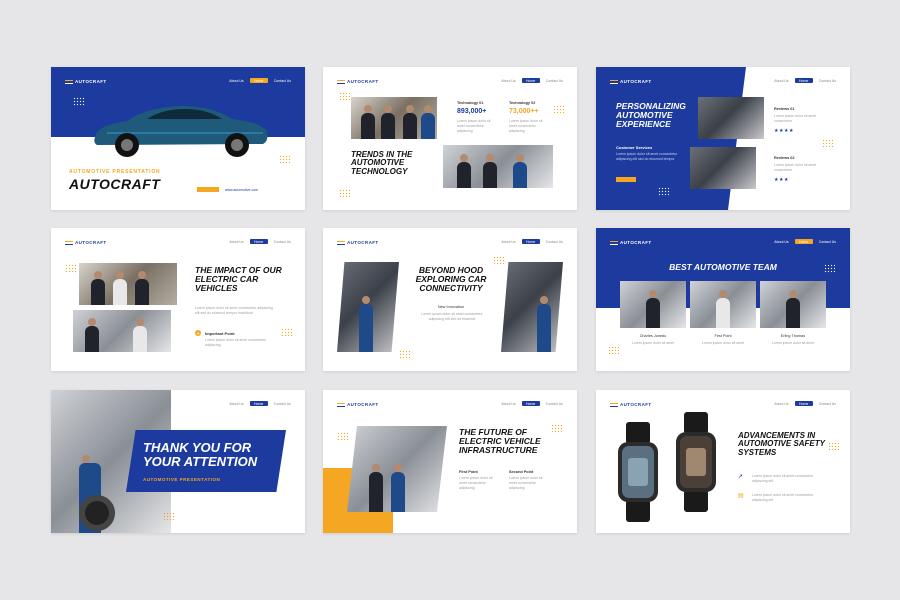 The height and width of the screenshot is (600, 900). What do you see at coordinates (451, 307) in the screenshot?
I see `section-subhead: New Innovation` at bounding box center [451, 307].